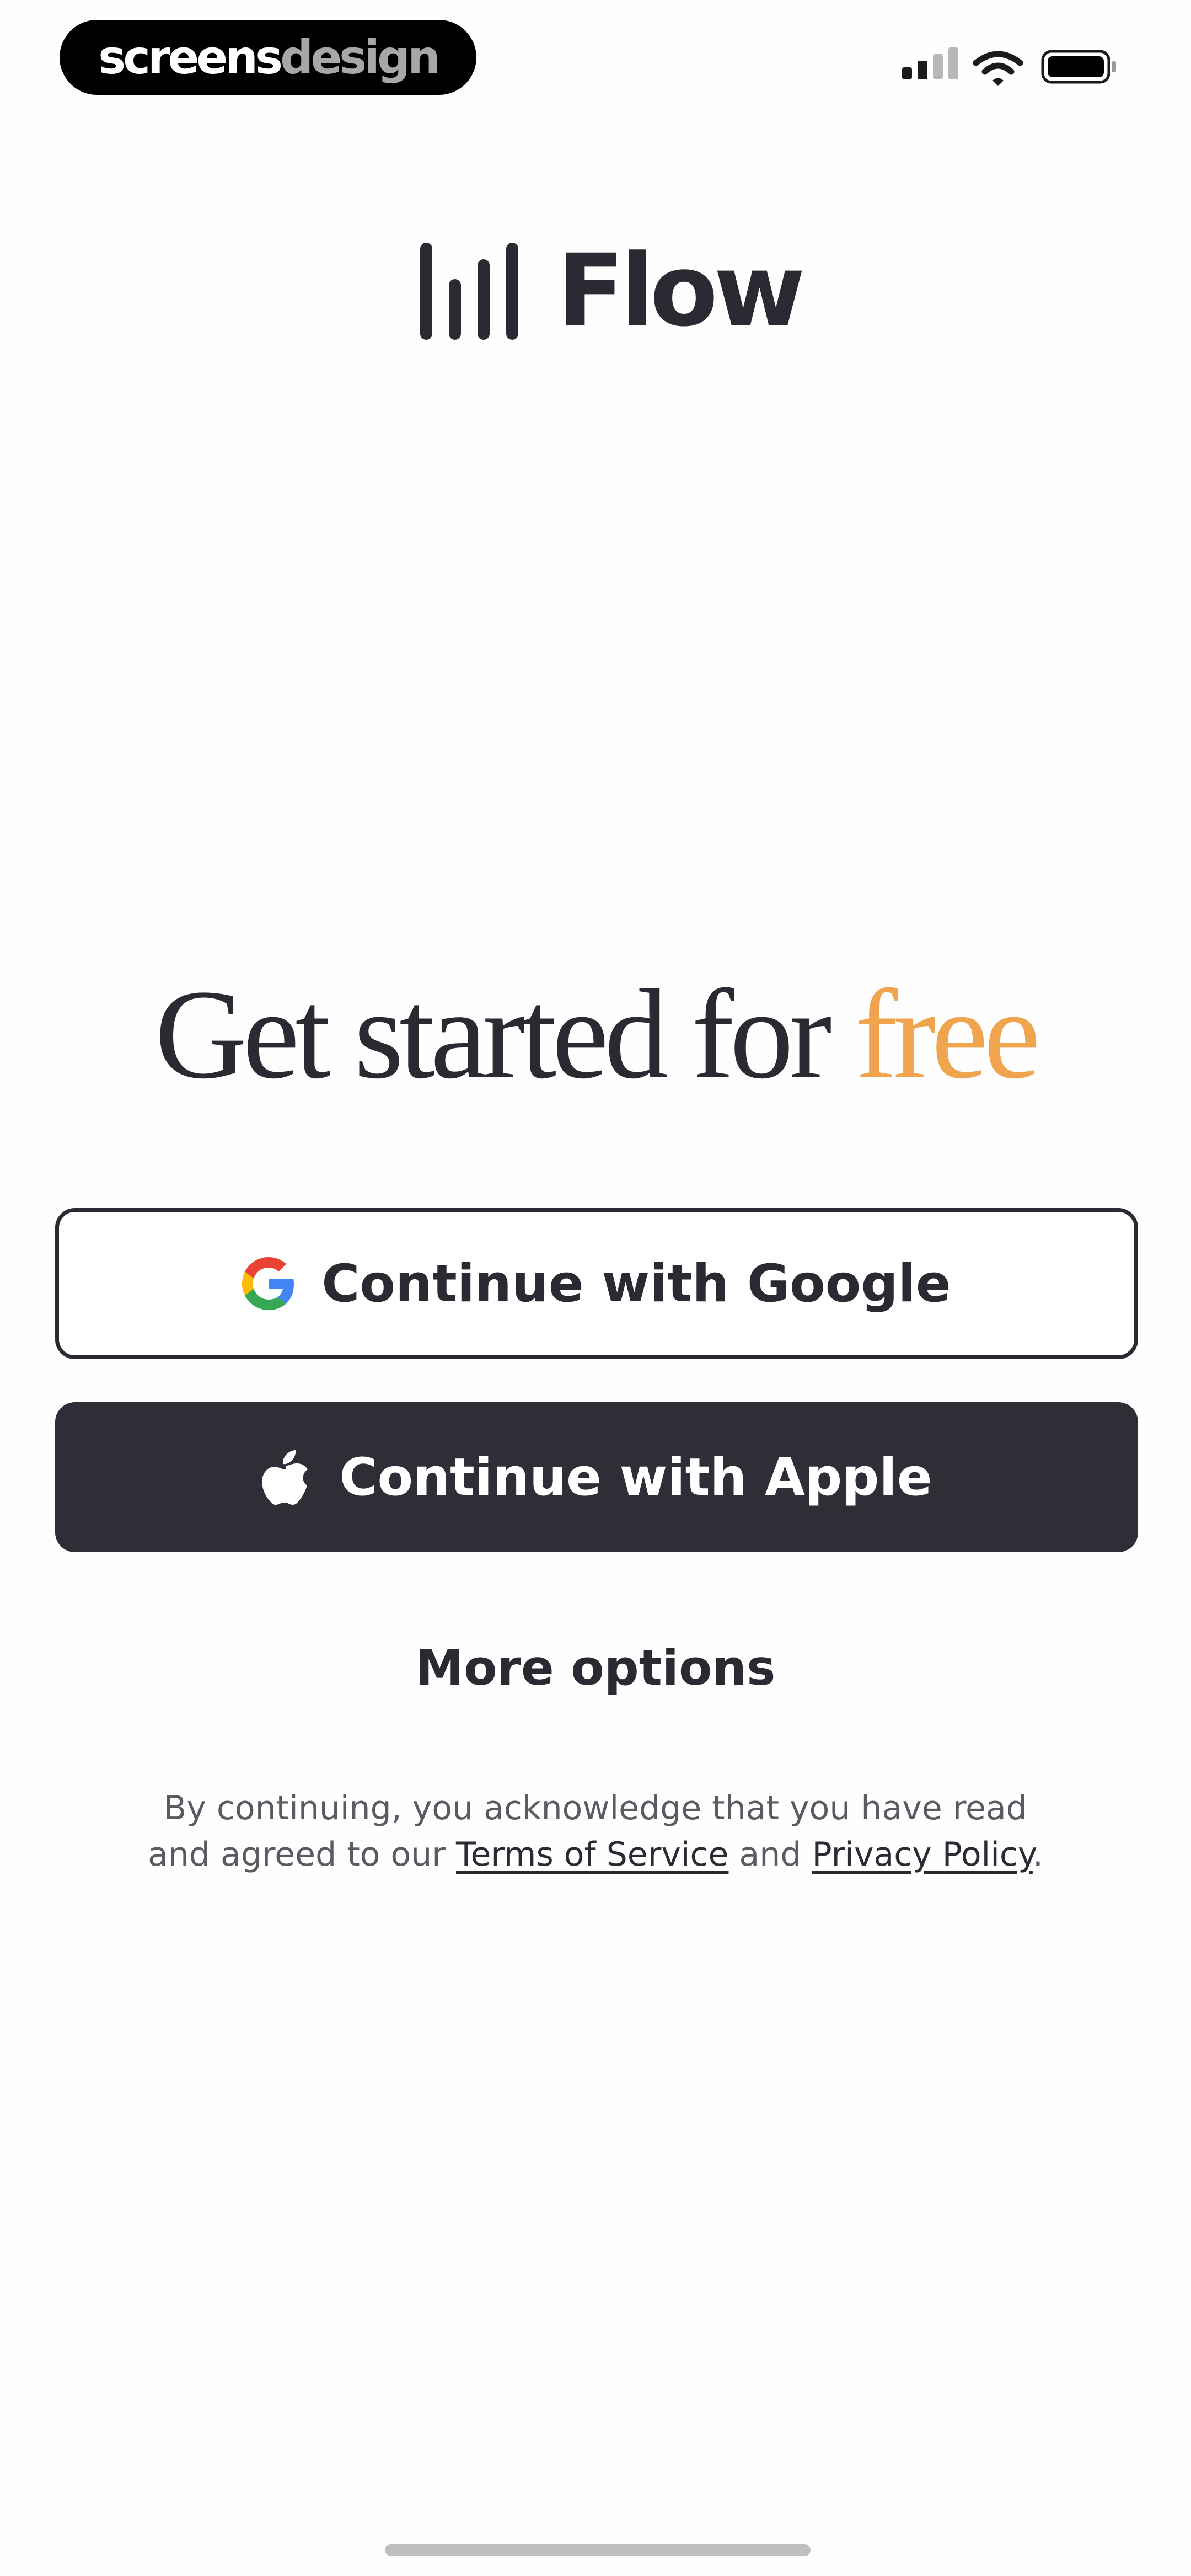  I want to click on audio-bars-logo-icon, so click(469, 291).